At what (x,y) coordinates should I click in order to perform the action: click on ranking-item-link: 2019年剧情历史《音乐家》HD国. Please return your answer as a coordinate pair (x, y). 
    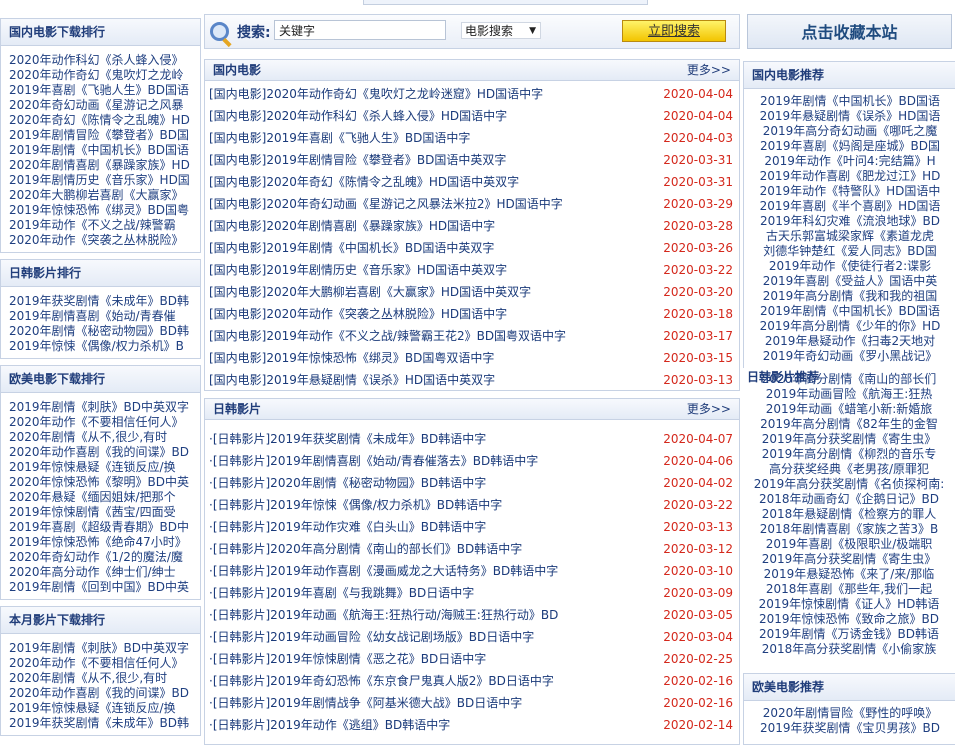
    Looking at the image, I should click on (104, 180).